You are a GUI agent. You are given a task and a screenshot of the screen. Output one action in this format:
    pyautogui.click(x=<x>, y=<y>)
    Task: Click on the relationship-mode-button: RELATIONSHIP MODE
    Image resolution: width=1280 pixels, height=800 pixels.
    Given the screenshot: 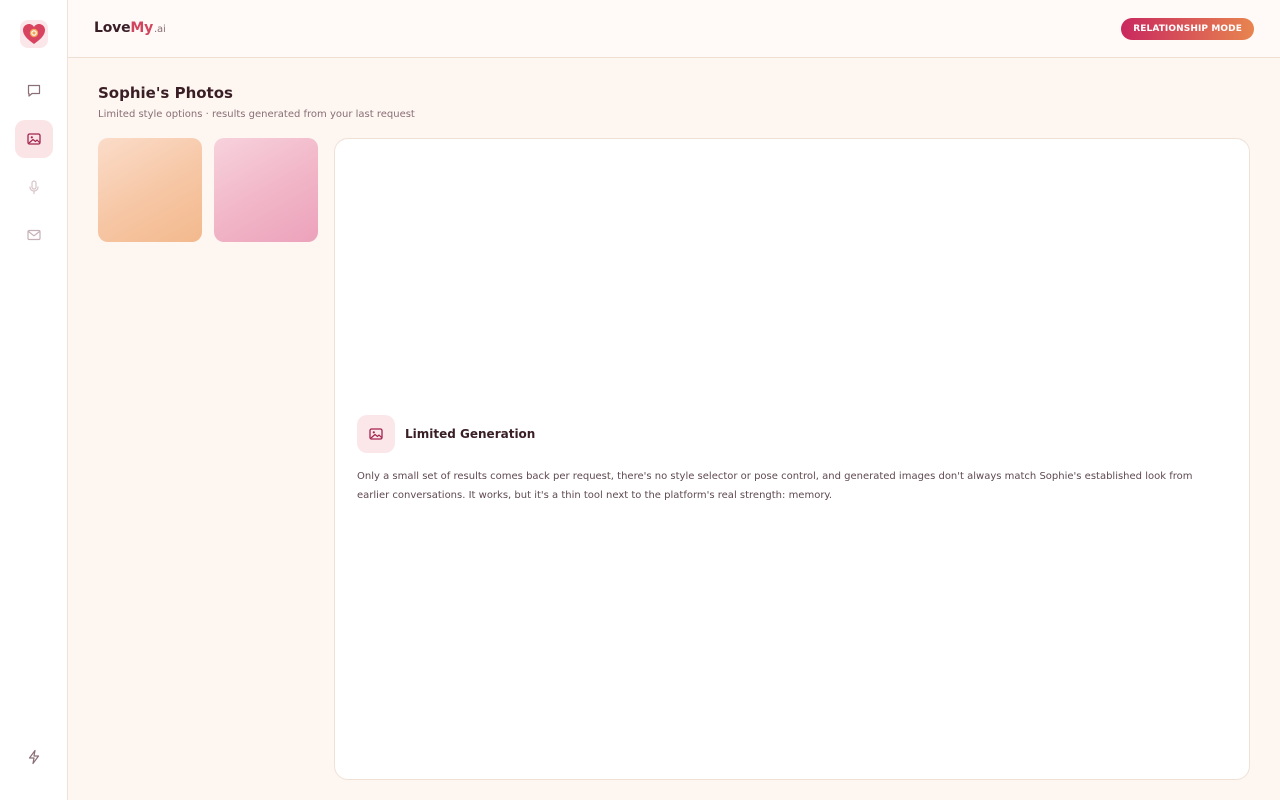 What is the action you would take?
    pyautogui.click(x=1187, y=29)
    